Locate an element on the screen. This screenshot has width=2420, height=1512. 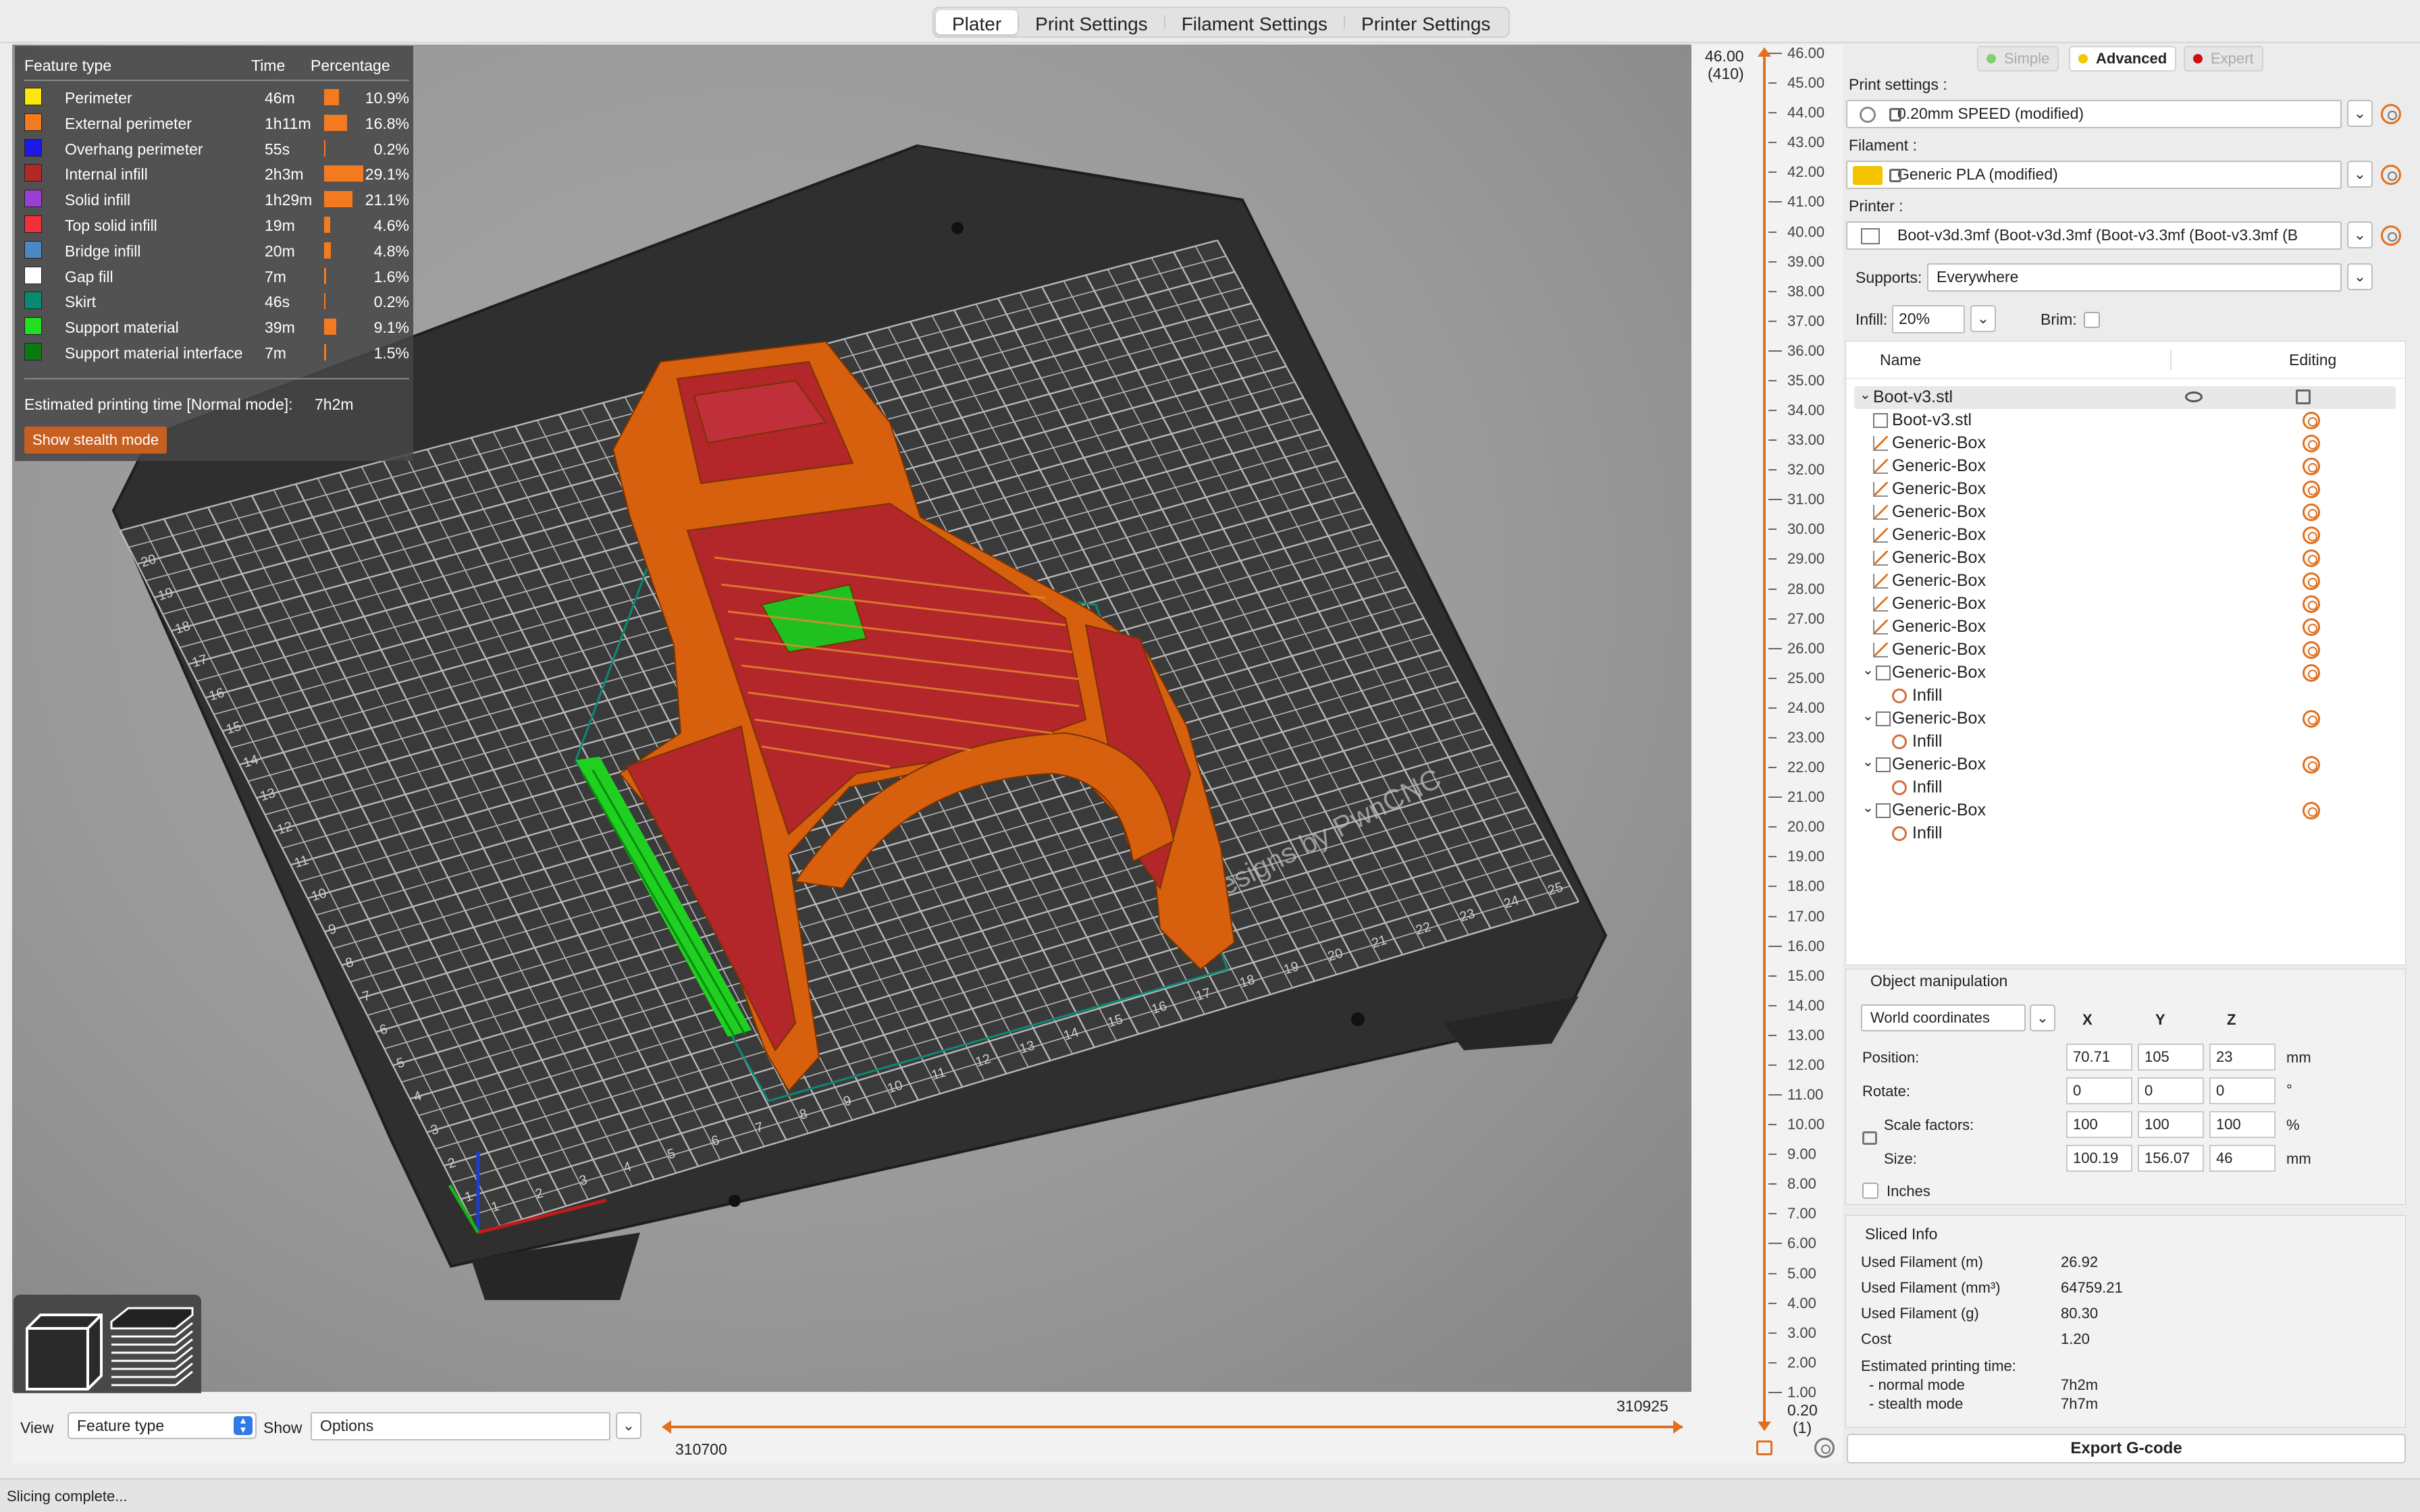
scale-x-field: 100 is located at coordinates (2099, 1124).